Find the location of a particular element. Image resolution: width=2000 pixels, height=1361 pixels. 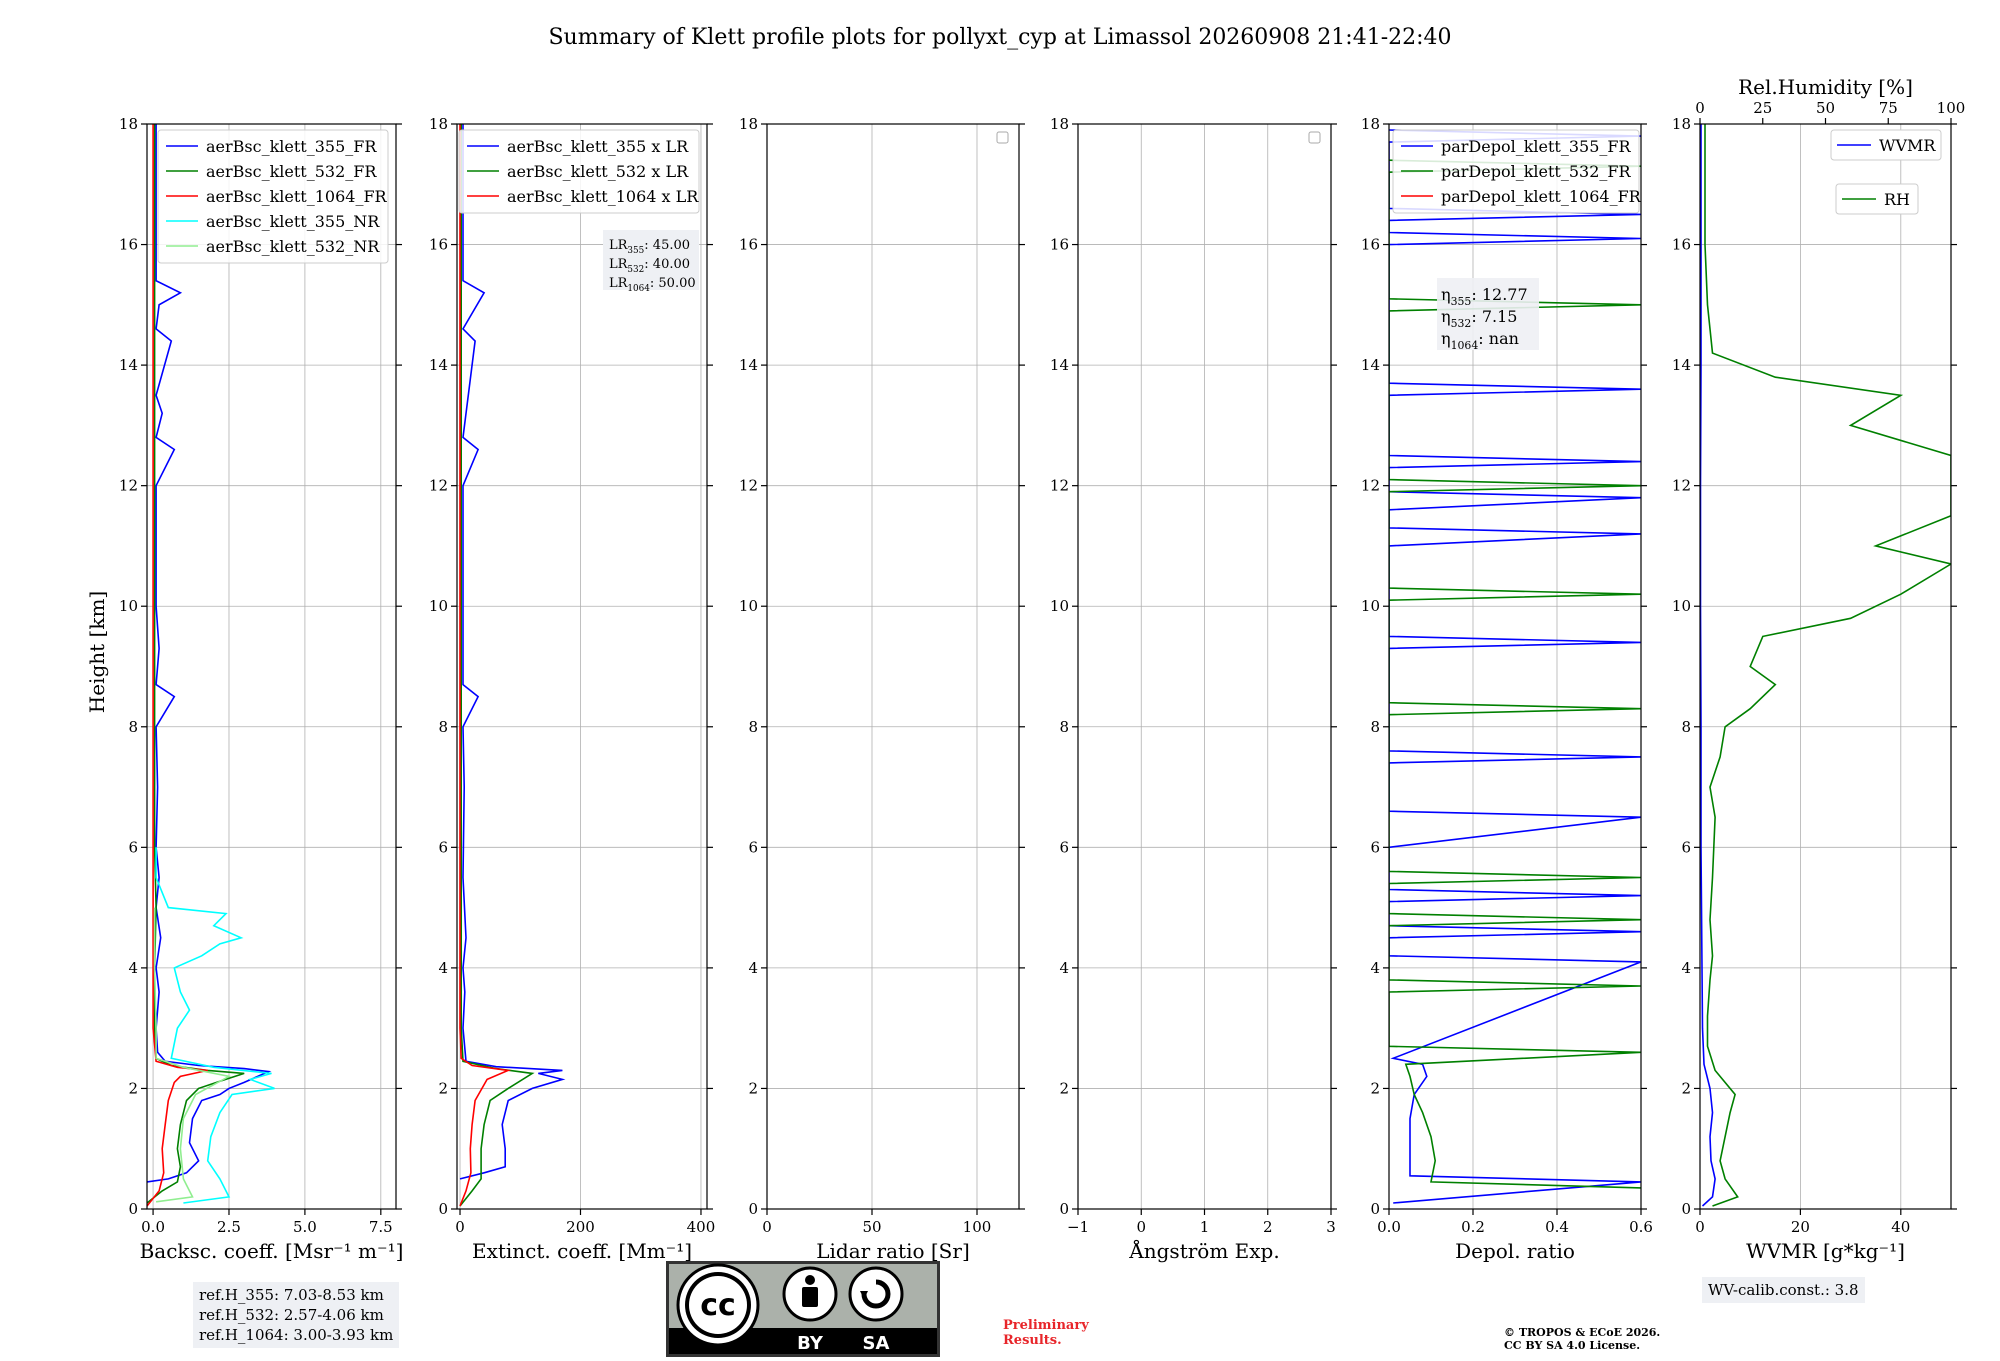

x-tick-label: 0.4 is located at coordinates (1557, 1227).